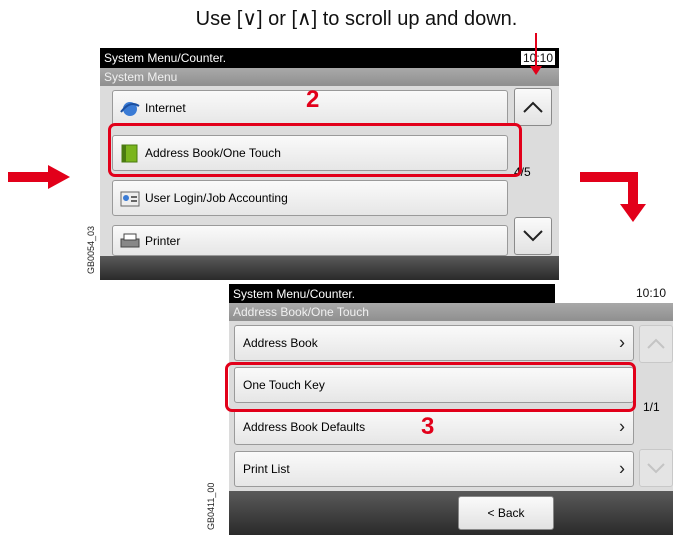 This screenshot has height=535, width=673. I want to click on highlight-one-touch-key, so click(430, 387).